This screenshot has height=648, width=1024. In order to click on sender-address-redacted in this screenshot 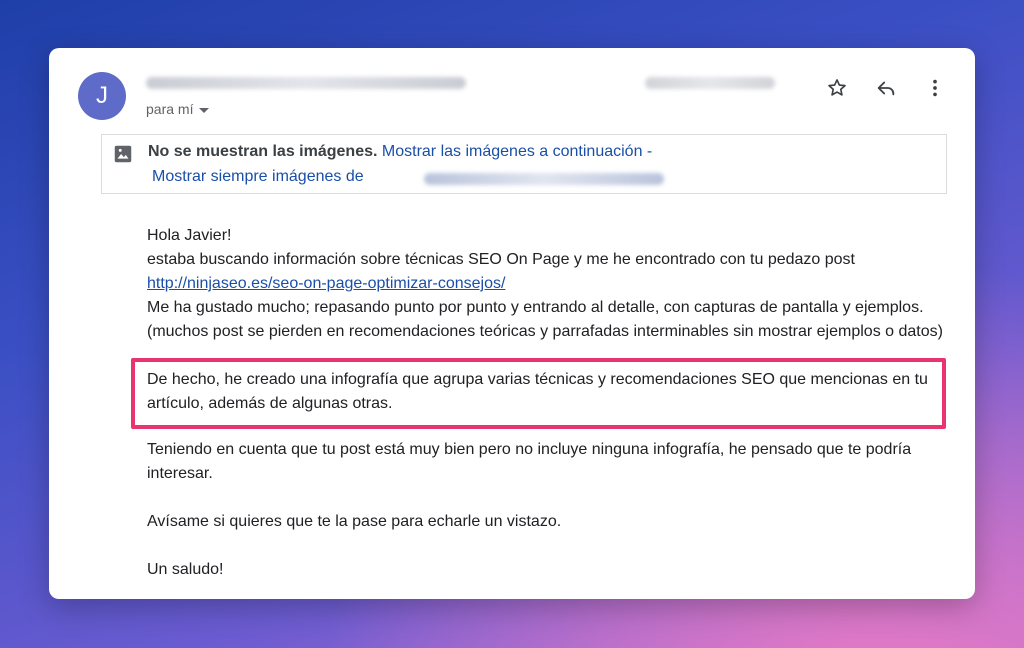, I will do `click(544, 179)`.